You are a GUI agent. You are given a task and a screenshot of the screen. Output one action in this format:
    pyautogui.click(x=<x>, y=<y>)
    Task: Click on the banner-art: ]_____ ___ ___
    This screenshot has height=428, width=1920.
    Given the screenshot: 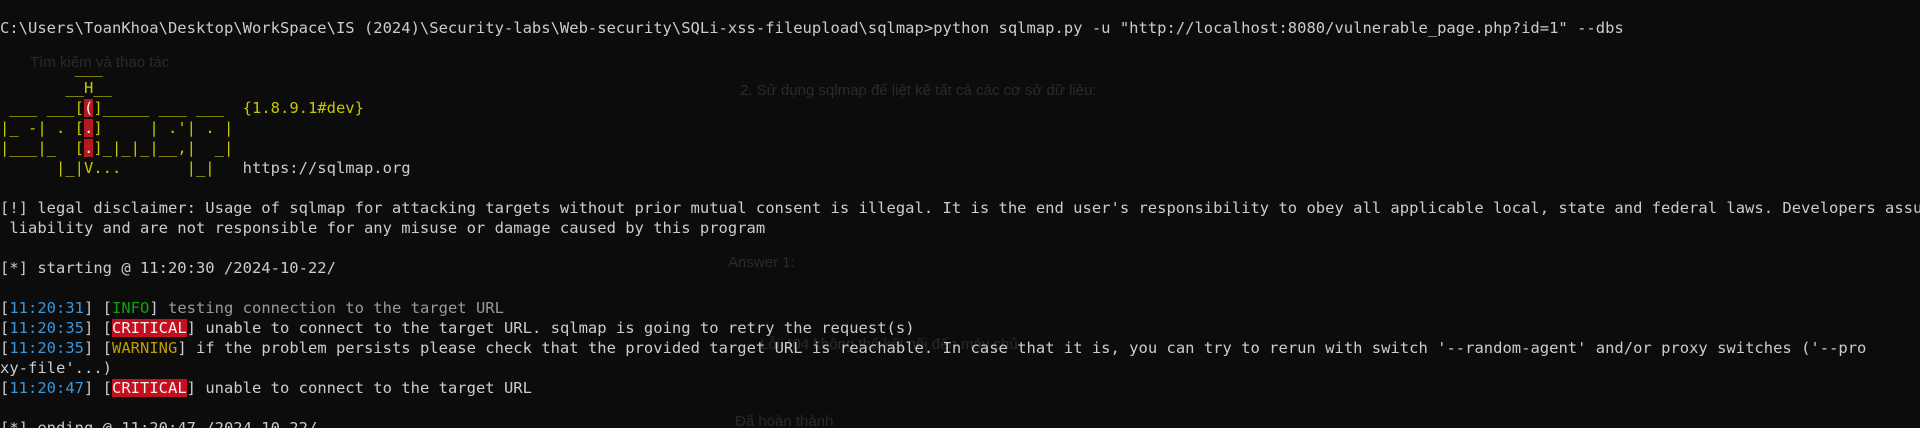 What is the action you would take?
    pyautogui.click(x=168, y=108)
    